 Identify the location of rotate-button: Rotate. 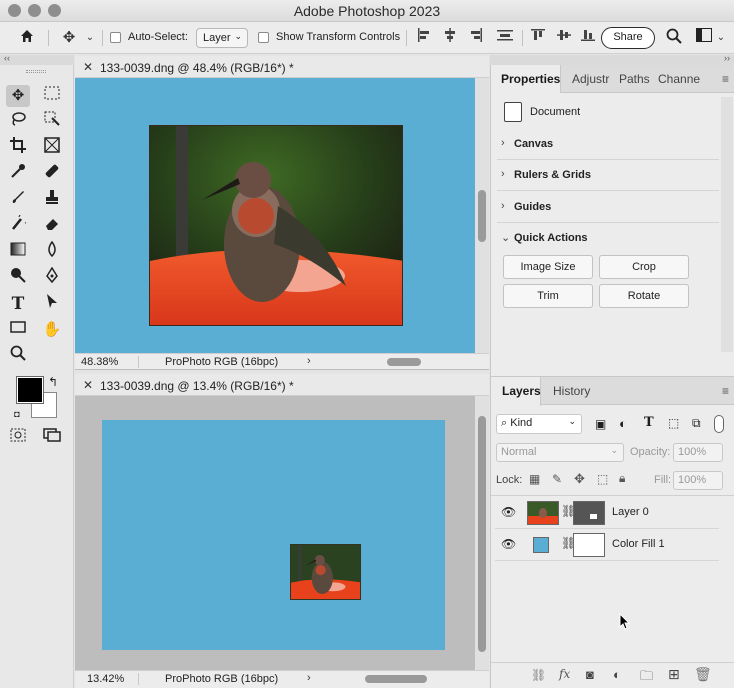
(644, 296).